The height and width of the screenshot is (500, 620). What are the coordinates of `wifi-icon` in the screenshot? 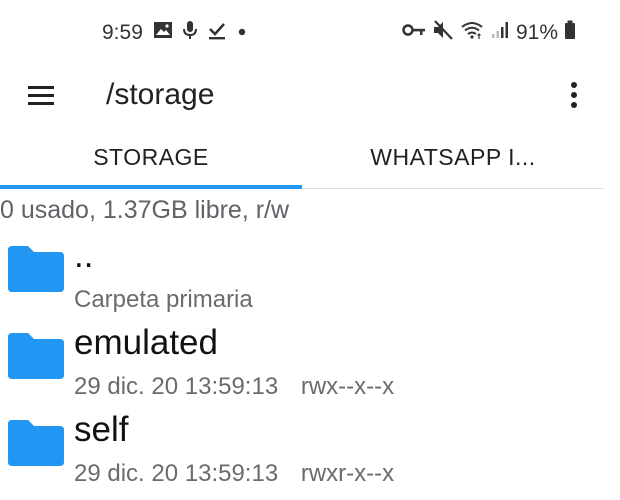 It's located at (472, 32).